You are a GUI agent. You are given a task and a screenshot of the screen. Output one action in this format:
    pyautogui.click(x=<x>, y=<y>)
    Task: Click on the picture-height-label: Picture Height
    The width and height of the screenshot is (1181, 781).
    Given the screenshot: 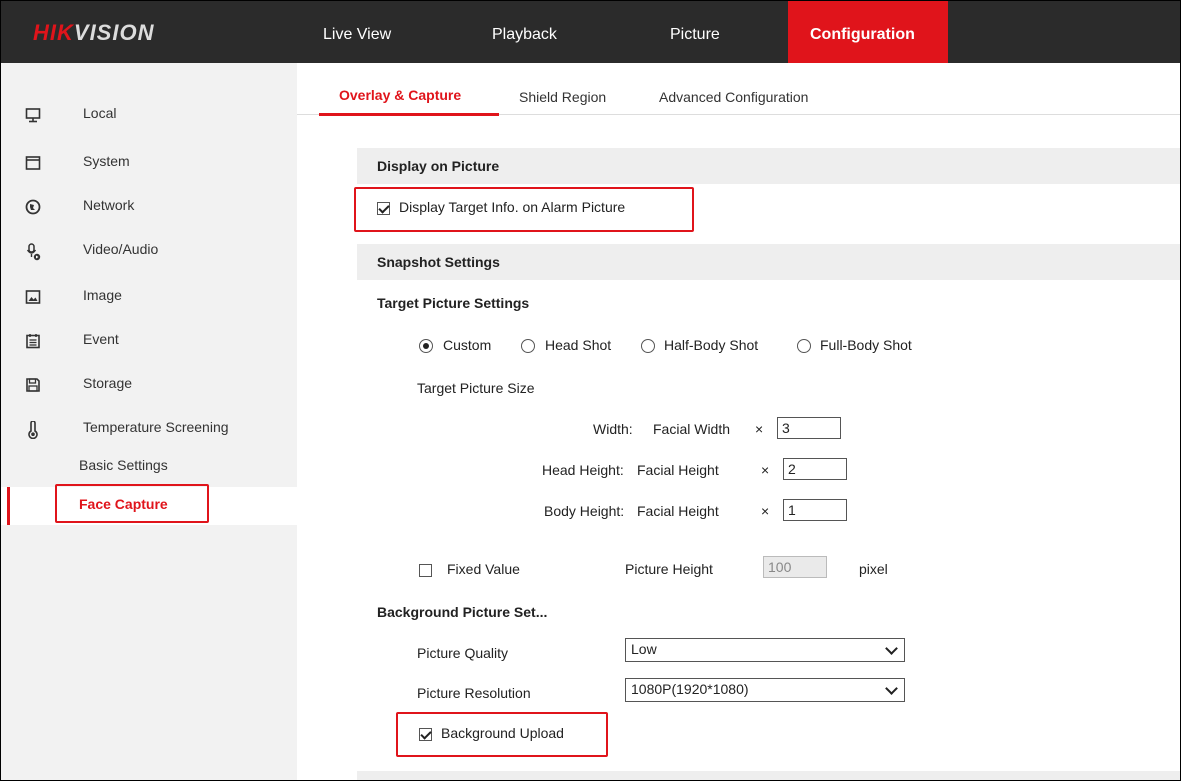 What is the action you would take?
    pyautogui.click(x=669, y=569)
    